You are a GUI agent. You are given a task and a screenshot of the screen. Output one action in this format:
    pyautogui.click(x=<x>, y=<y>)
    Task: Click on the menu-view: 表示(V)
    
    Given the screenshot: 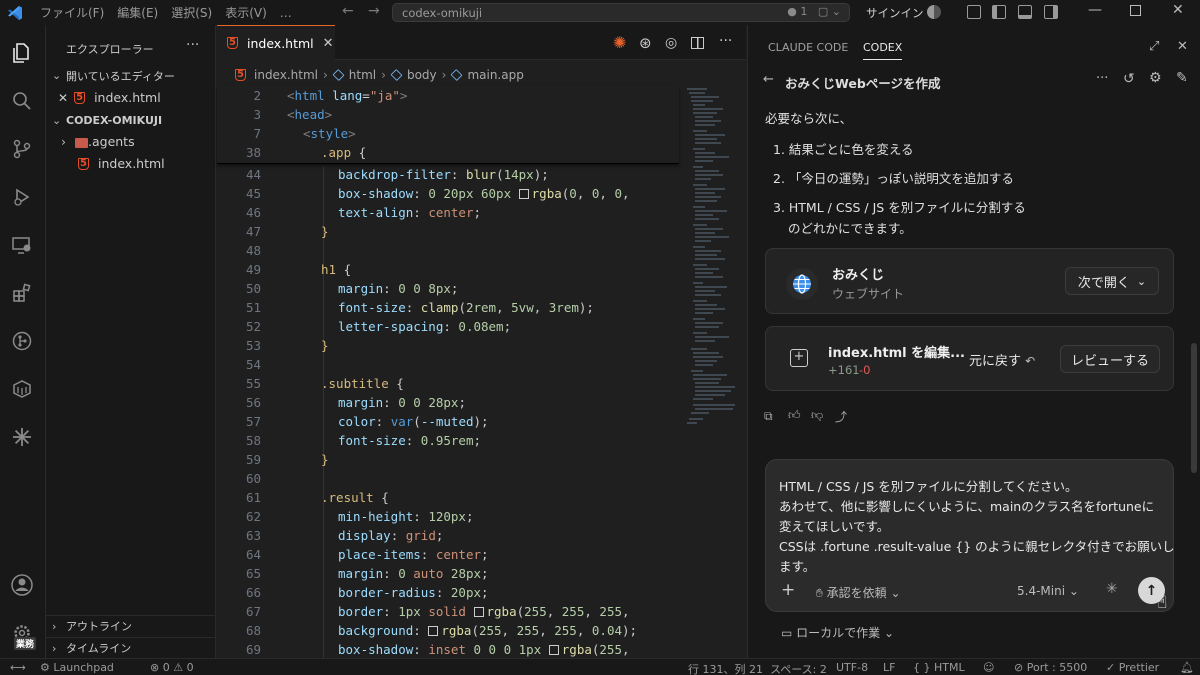 What is the action you would take?
    pyautogui.click(x=246, y=12)
    